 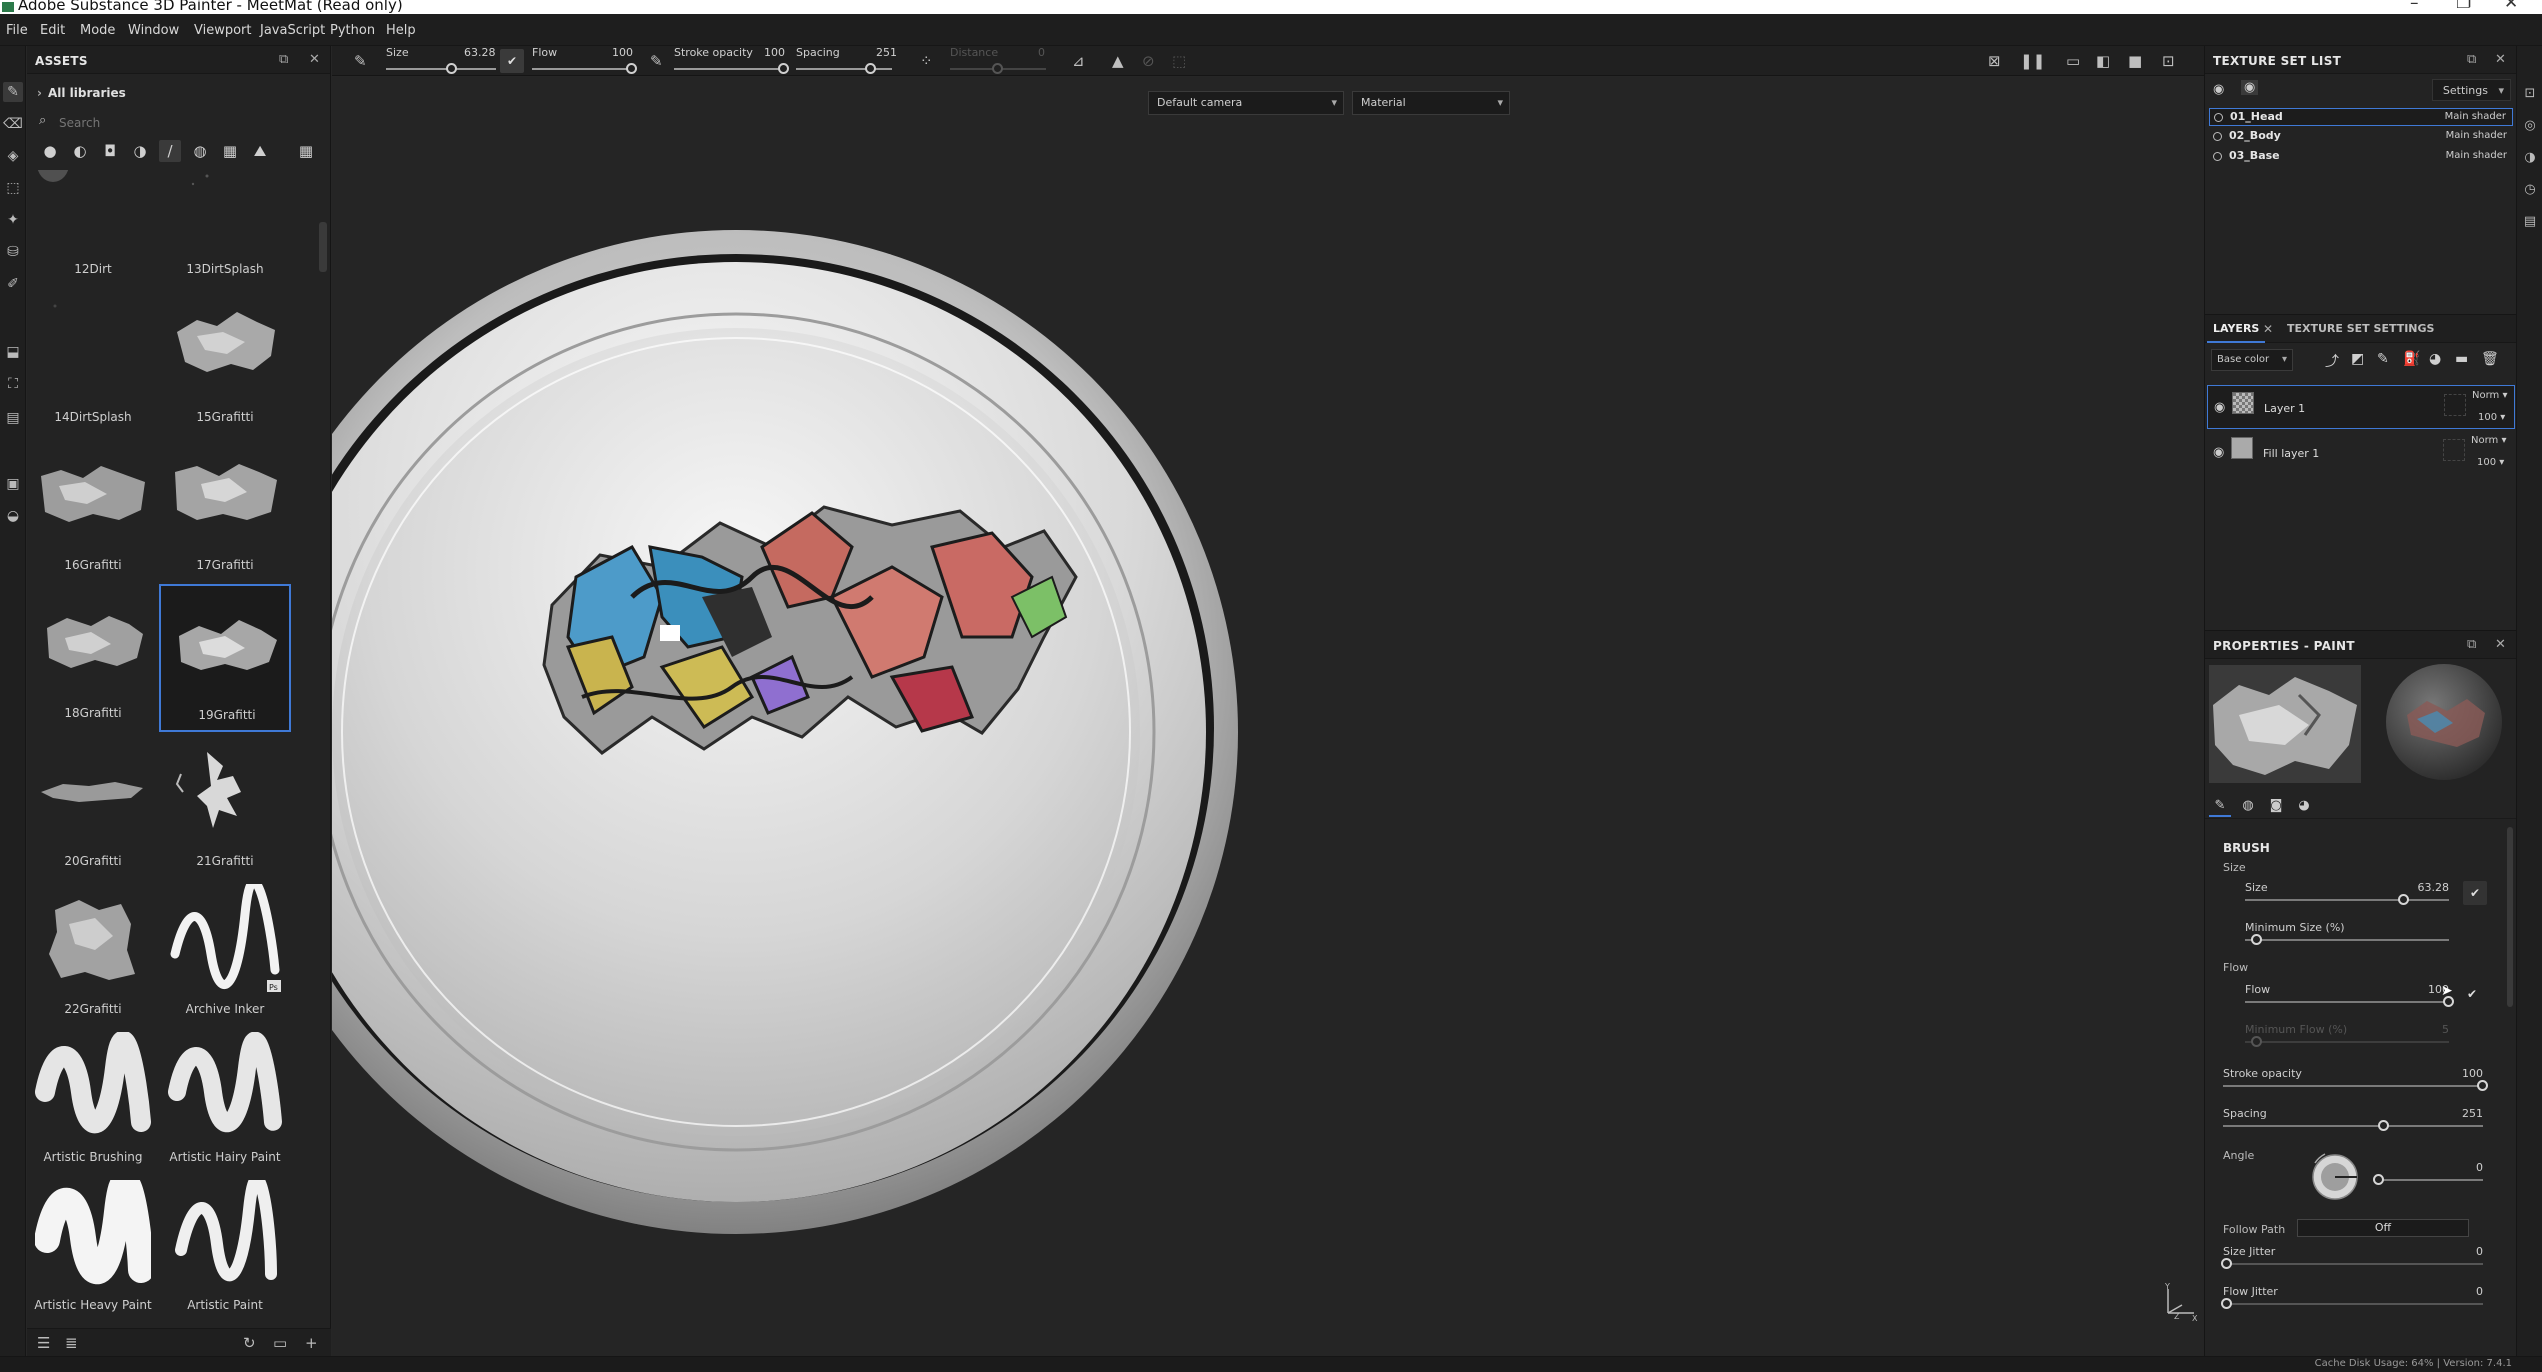 I want to click on transform-icon: ⬚, so click(x=1179, y=61).